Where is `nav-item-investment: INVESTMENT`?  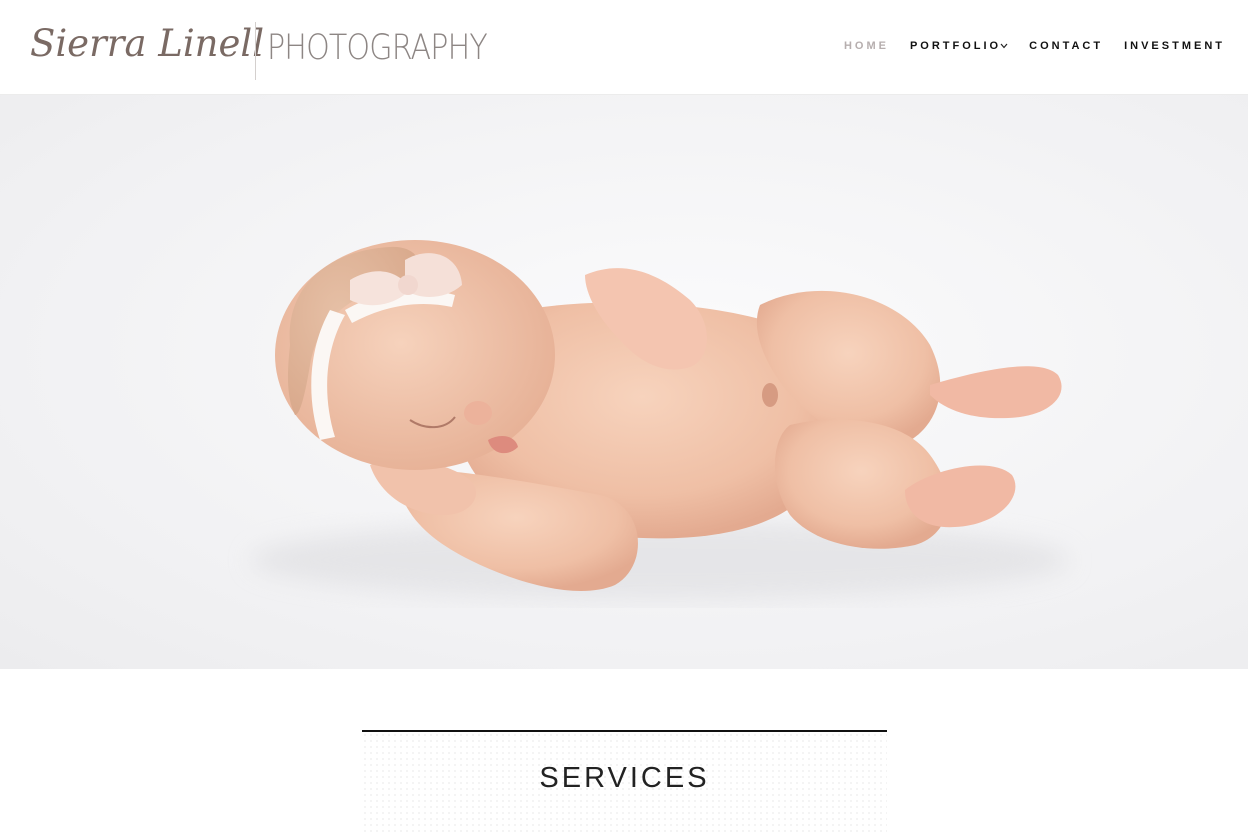 nav-item-investment: INVESTMENT is located at coordinates (1174, 46).